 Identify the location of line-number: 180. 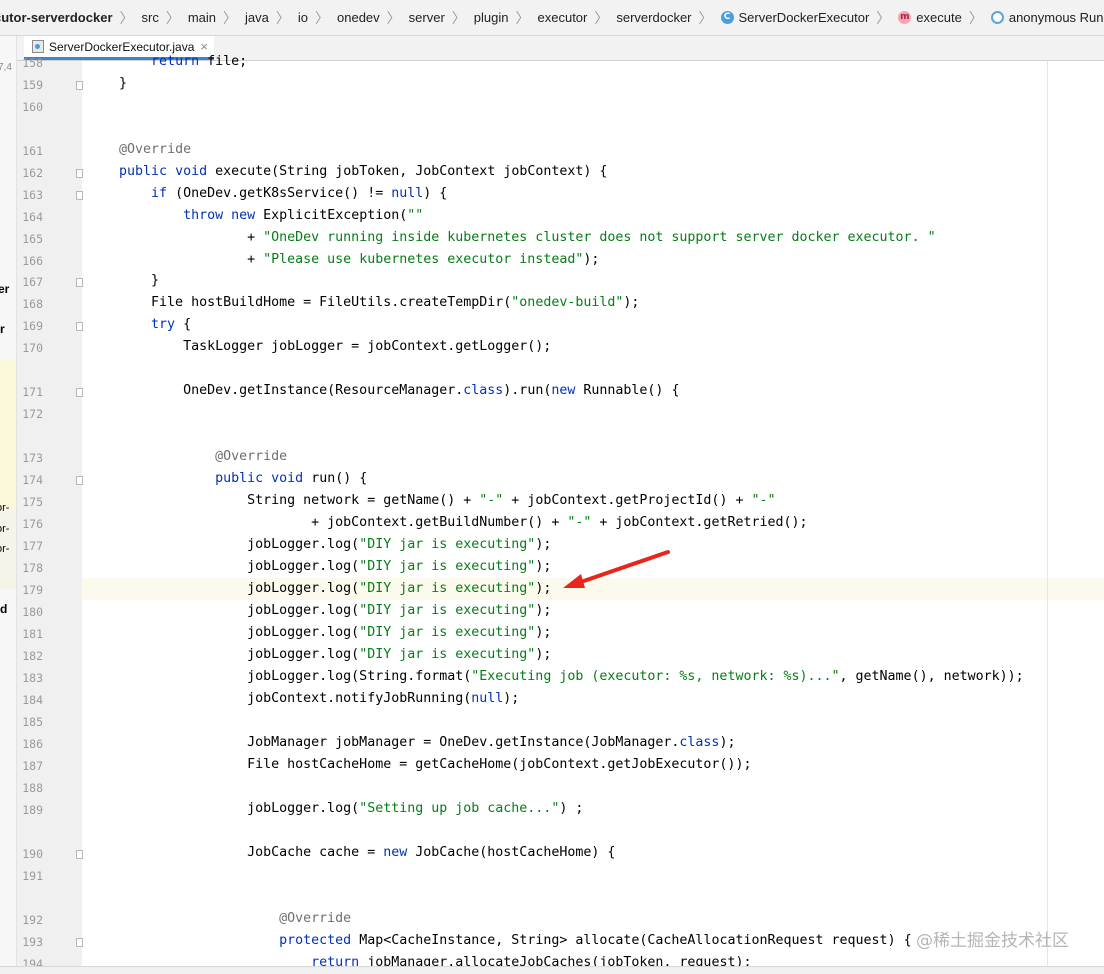
(30, 612).